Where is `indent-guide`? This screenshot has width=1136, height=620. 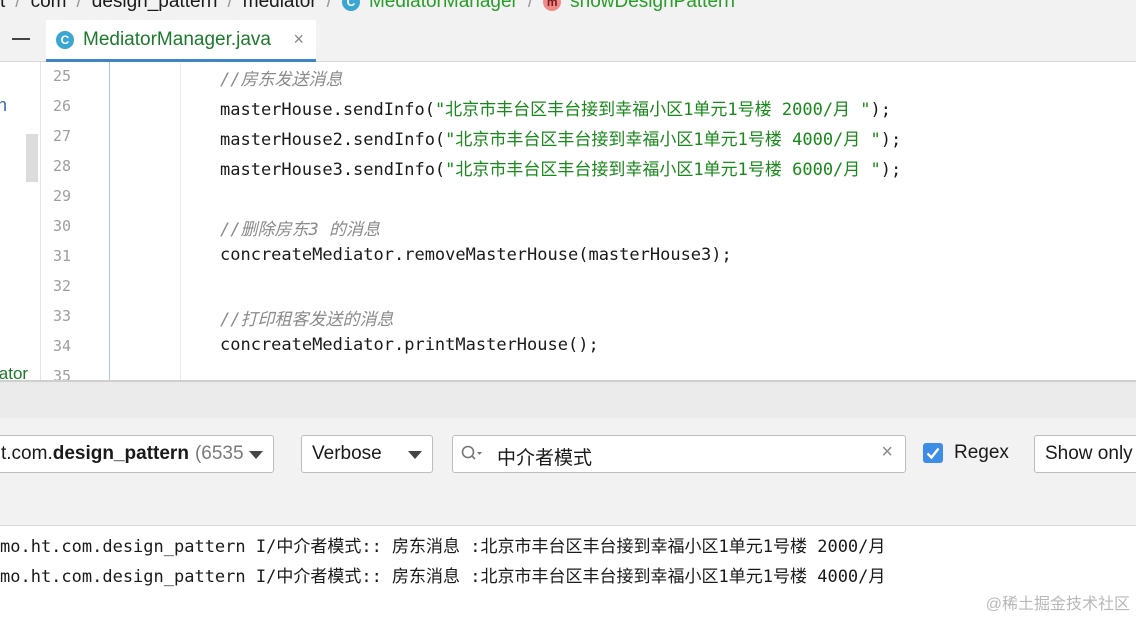 indent-guide is located at coordinates (180, 221).